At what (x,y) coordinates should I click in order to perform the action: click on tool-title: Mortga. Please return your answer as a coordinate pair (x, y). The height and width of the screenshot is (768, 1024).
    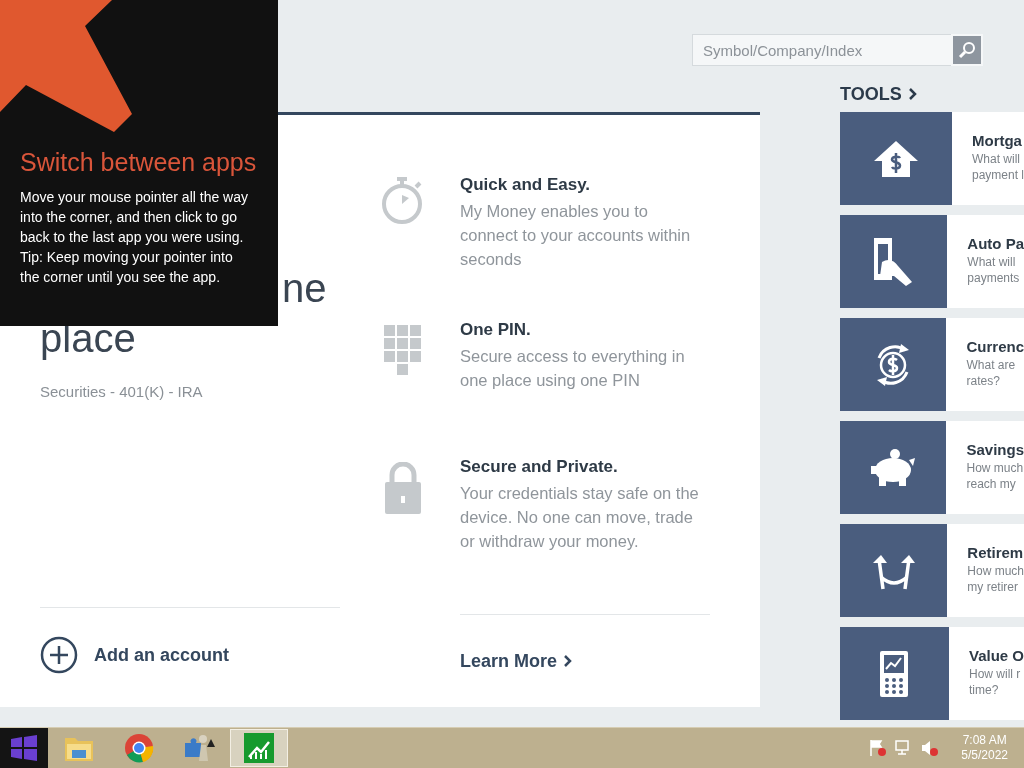
    Looking at the image, I should click on (997, 140).